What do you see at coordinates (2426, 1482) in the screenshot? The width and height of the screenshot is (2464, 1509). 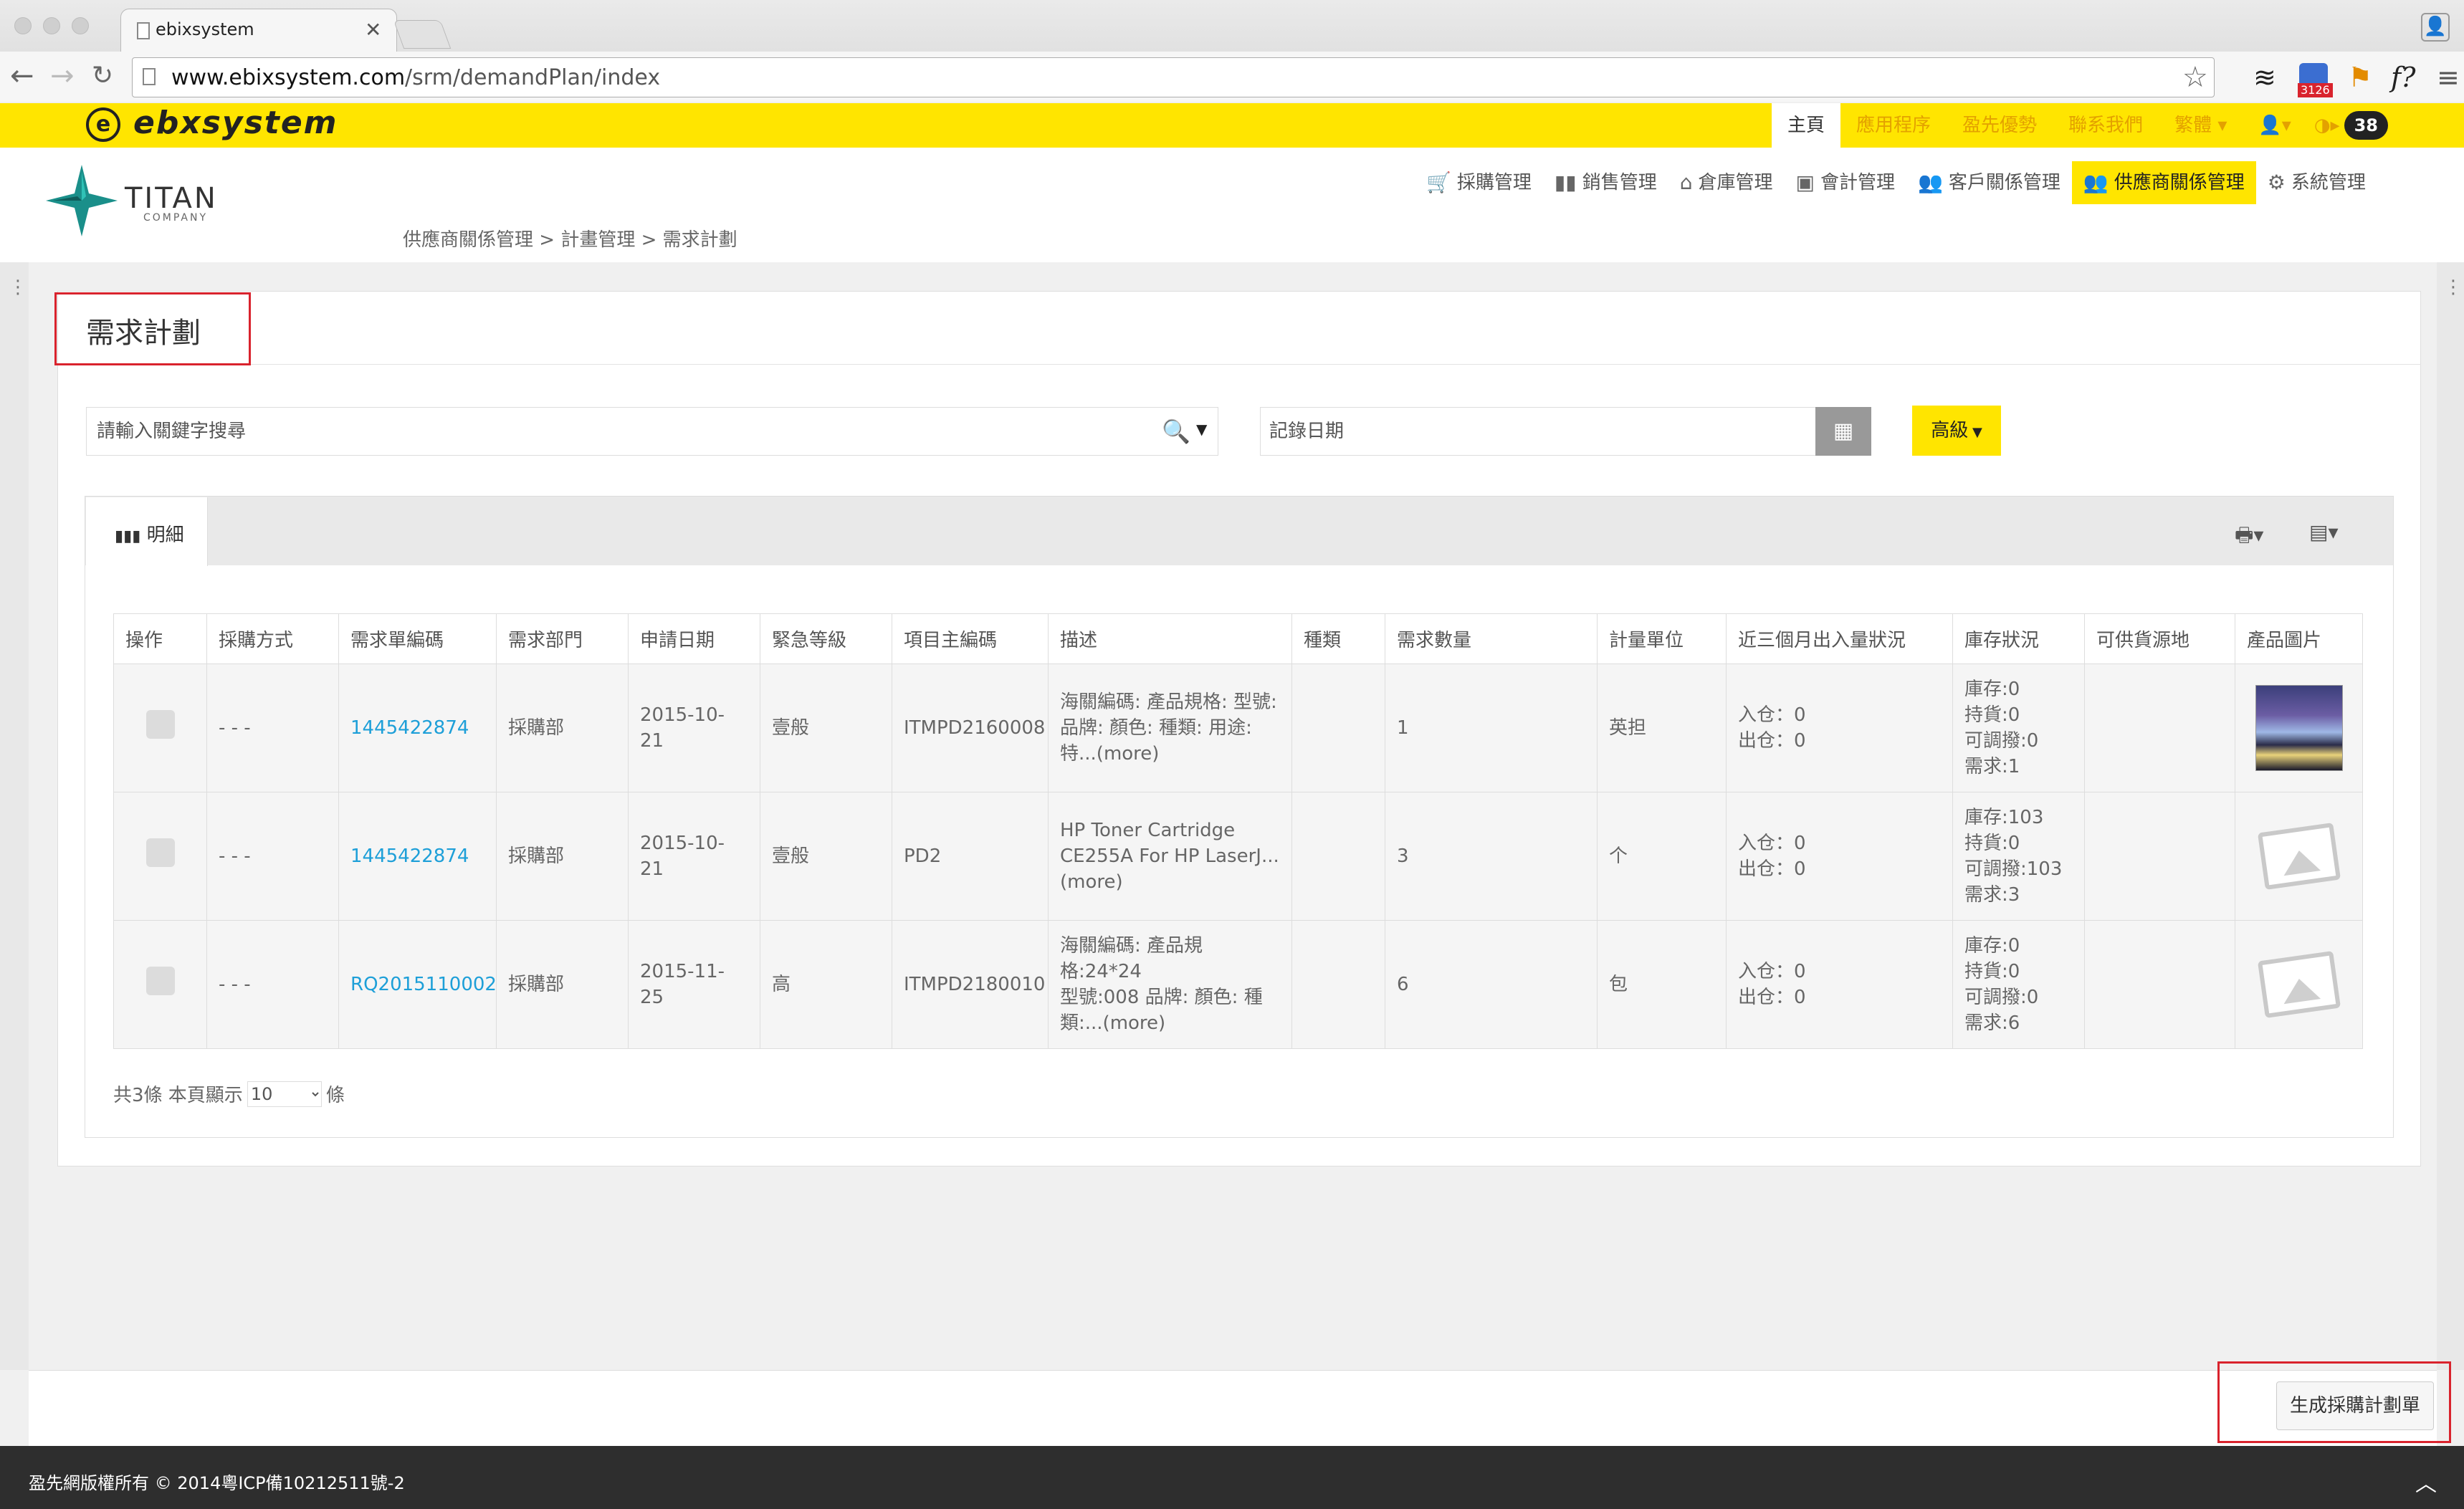 I see `scroll-top-icon: ︿` at bounding box center [2426, 1482].